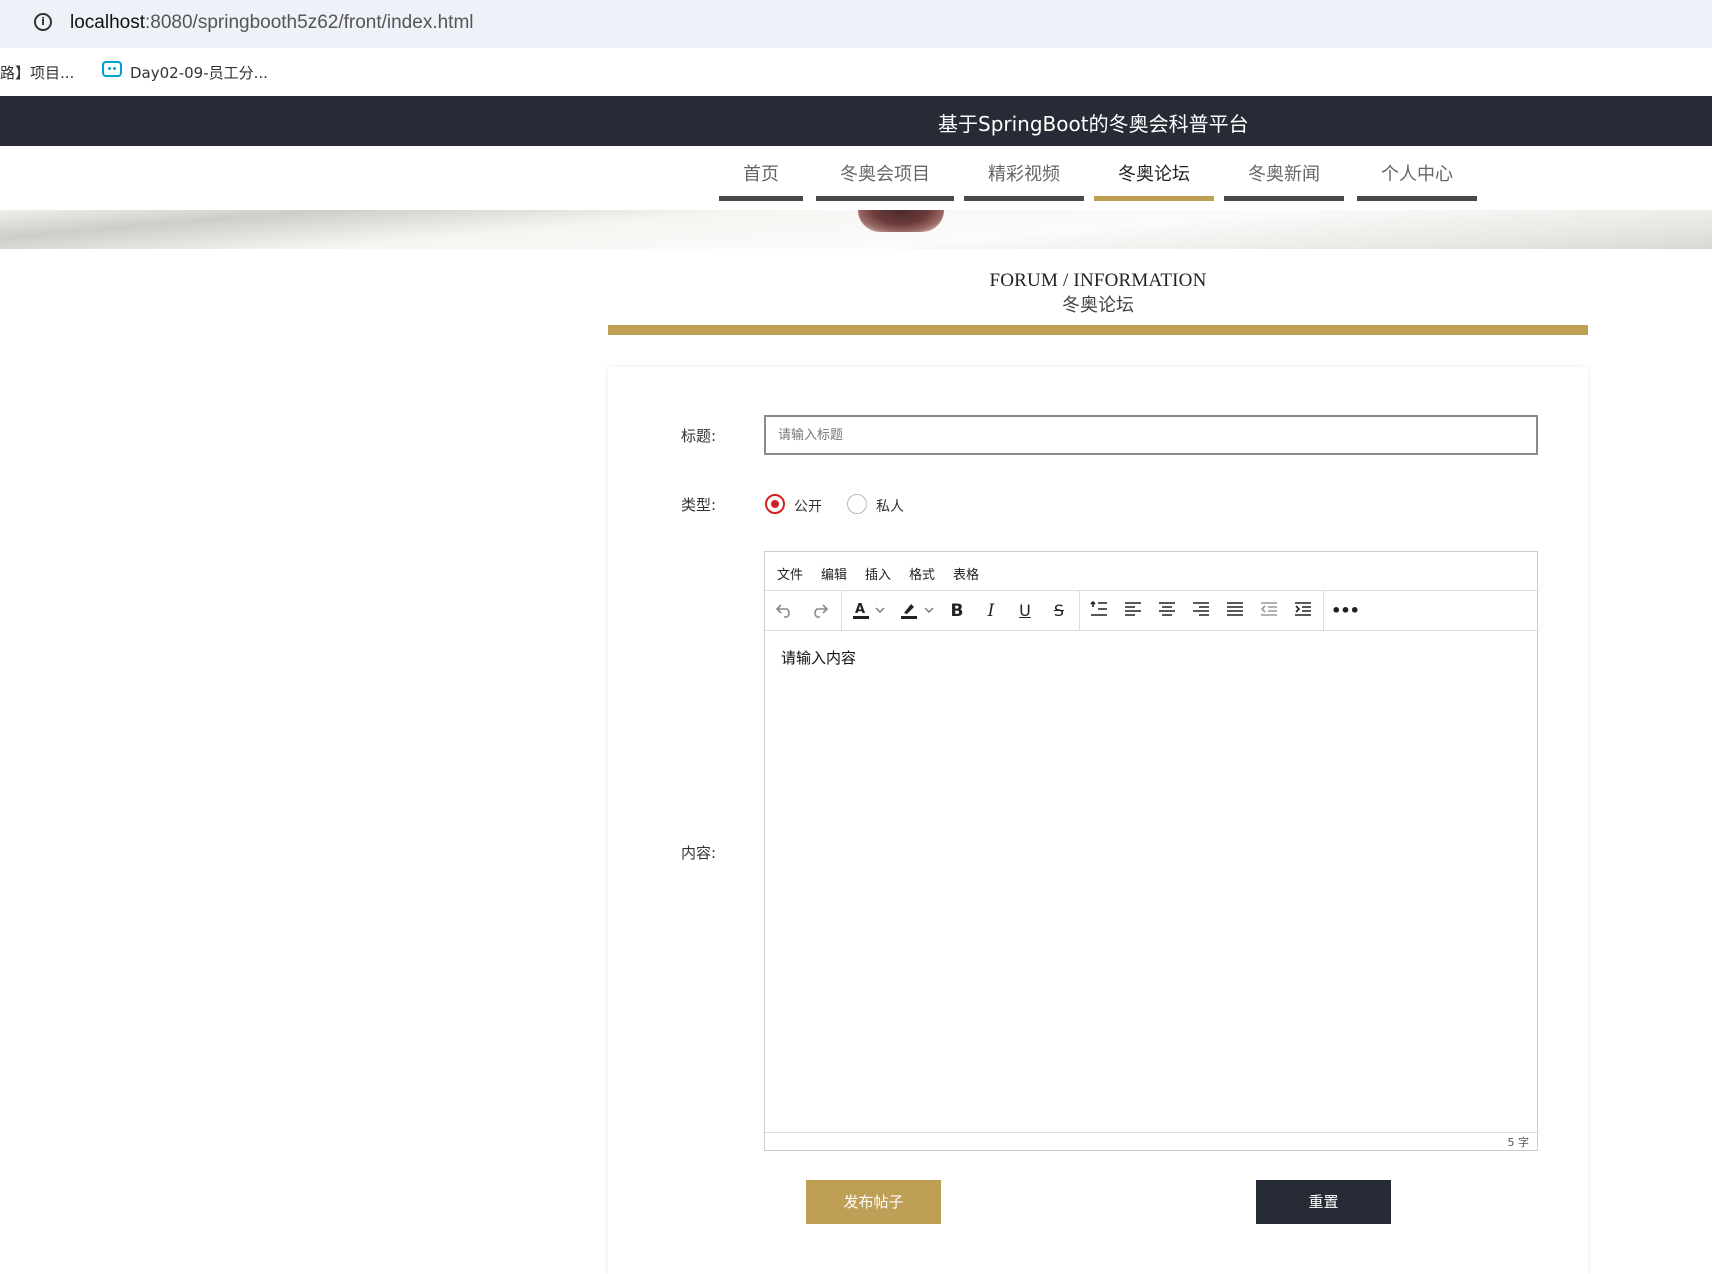  What do you see at coordinates (857, 504) in the screenshot?
I see `radio-private` at bounding box center [857, 504].